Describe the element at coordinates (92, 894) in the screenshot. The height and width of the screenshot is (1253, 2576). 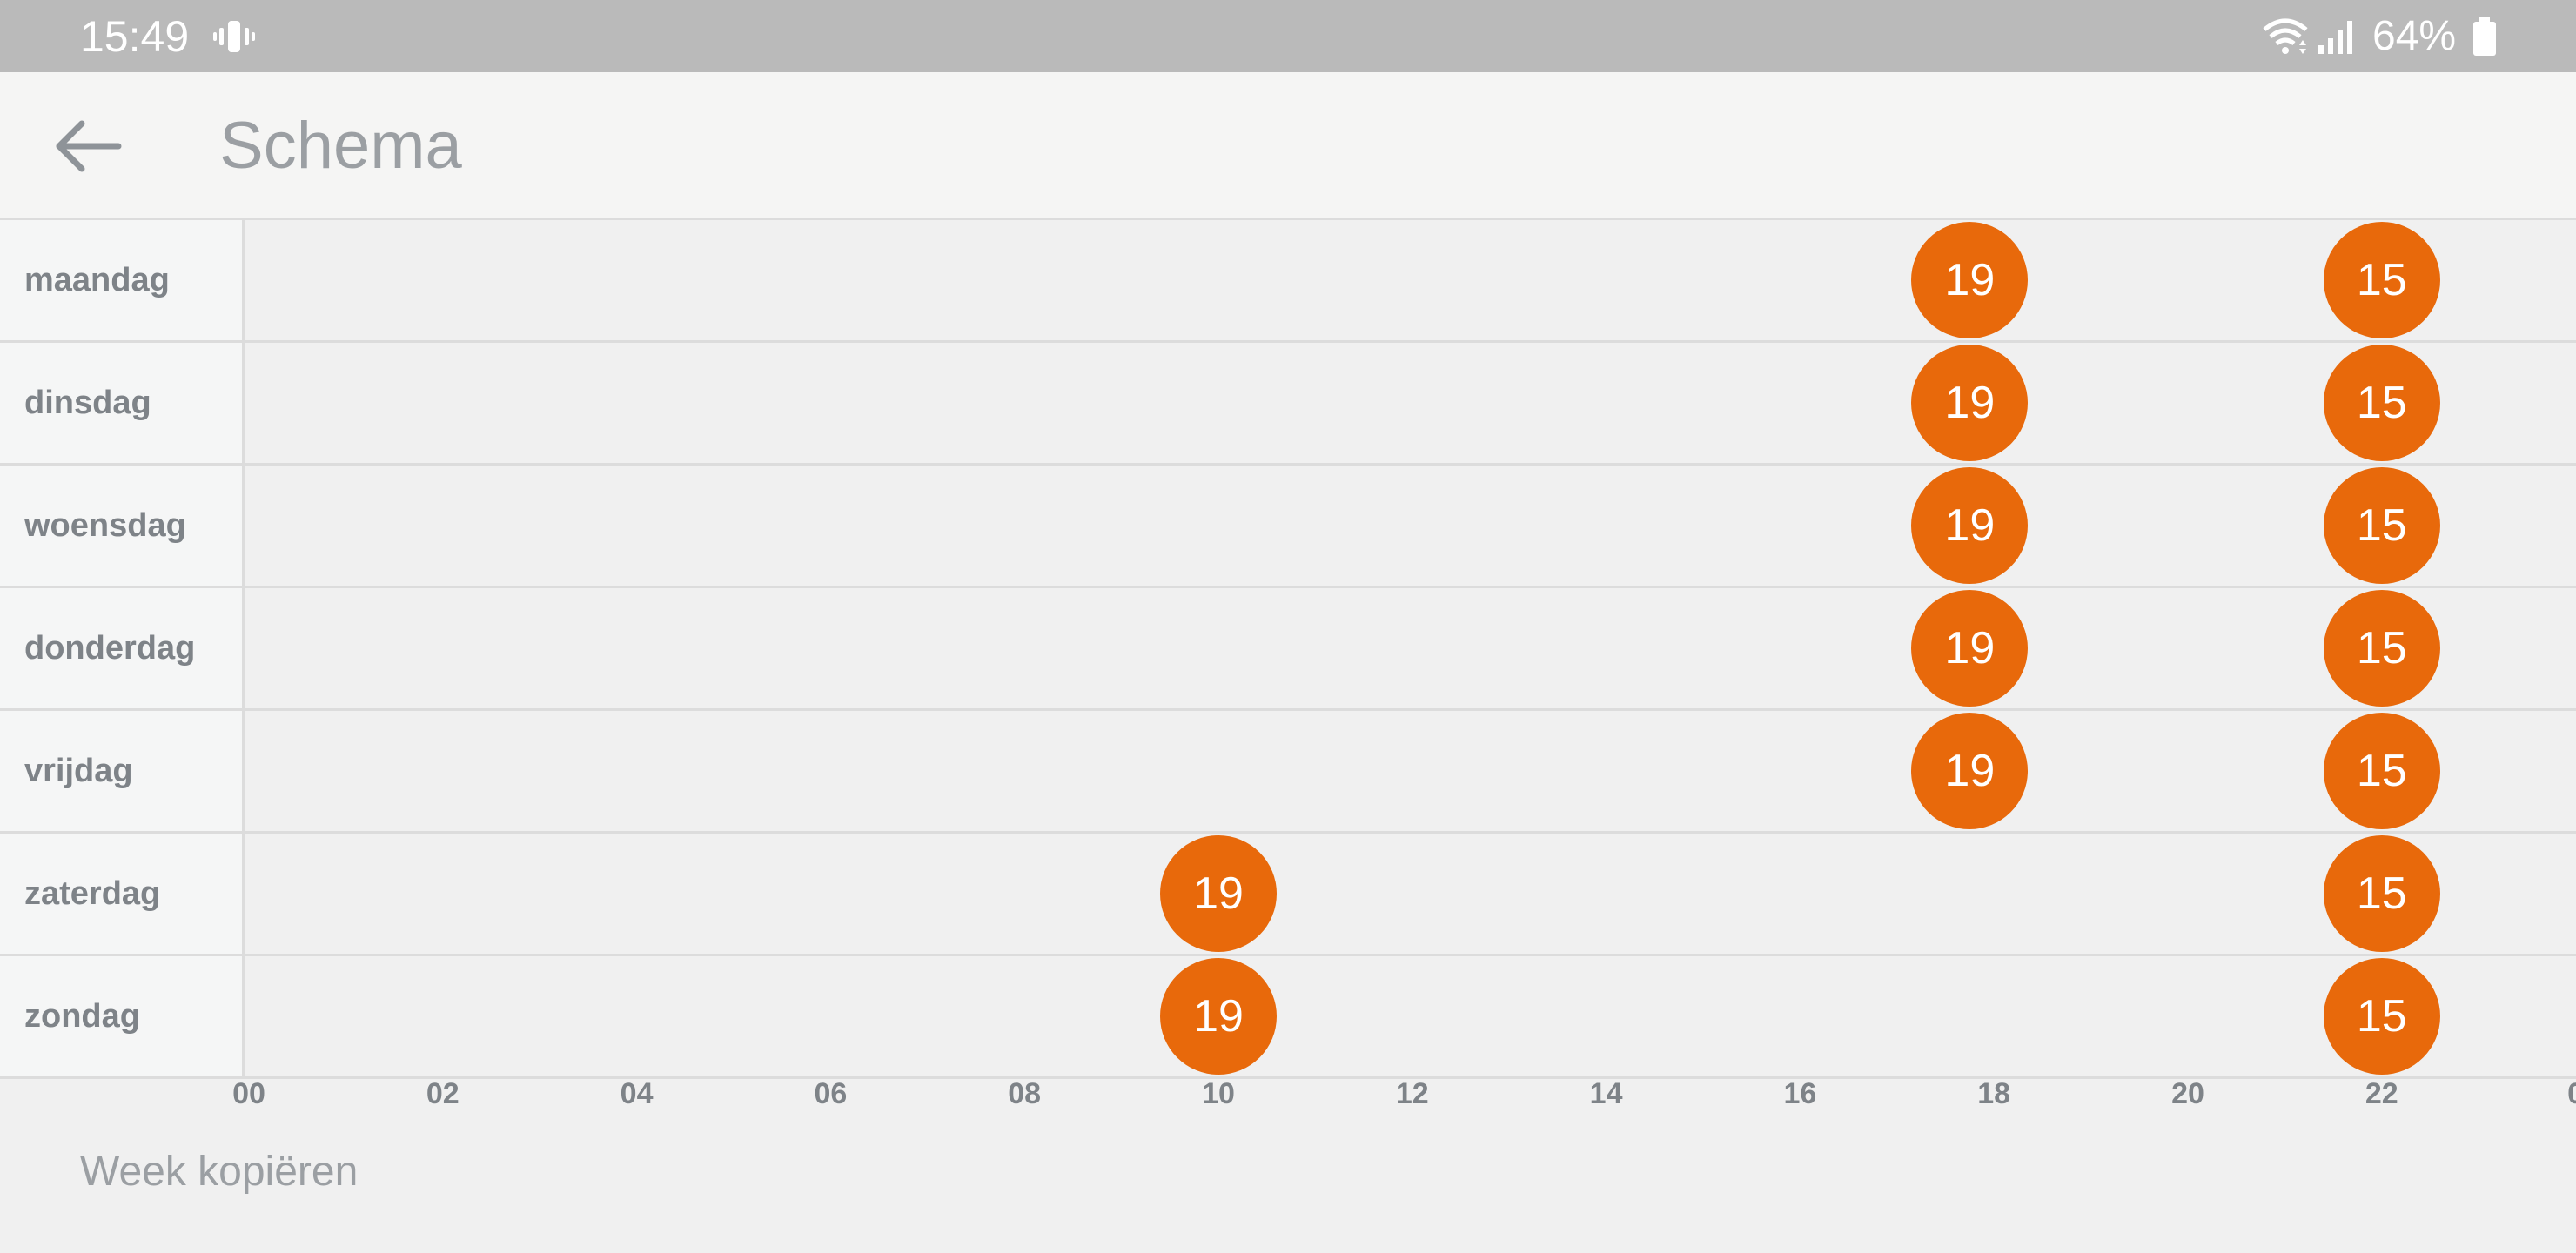
I see `day-label: zaterdag` at that location.